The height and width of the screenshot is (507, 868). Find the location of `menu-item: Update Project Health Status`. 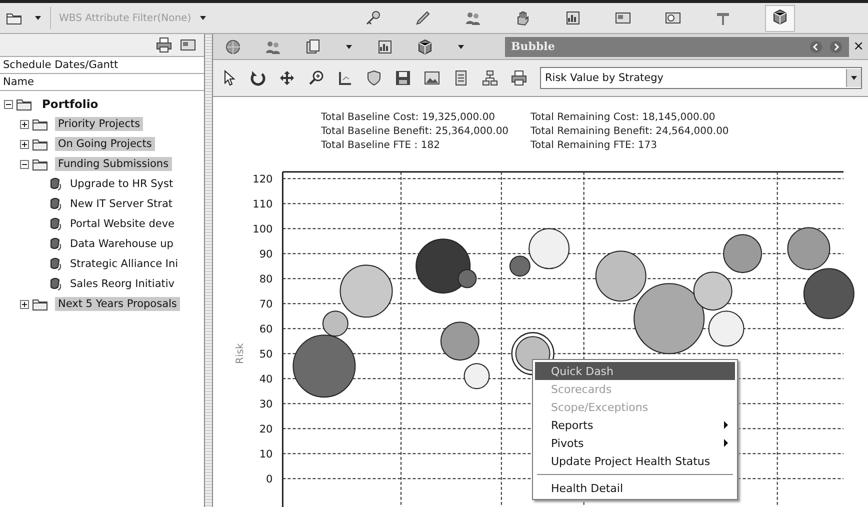

menu-item: Update Project Health Status is located at coordinates (635, 461).